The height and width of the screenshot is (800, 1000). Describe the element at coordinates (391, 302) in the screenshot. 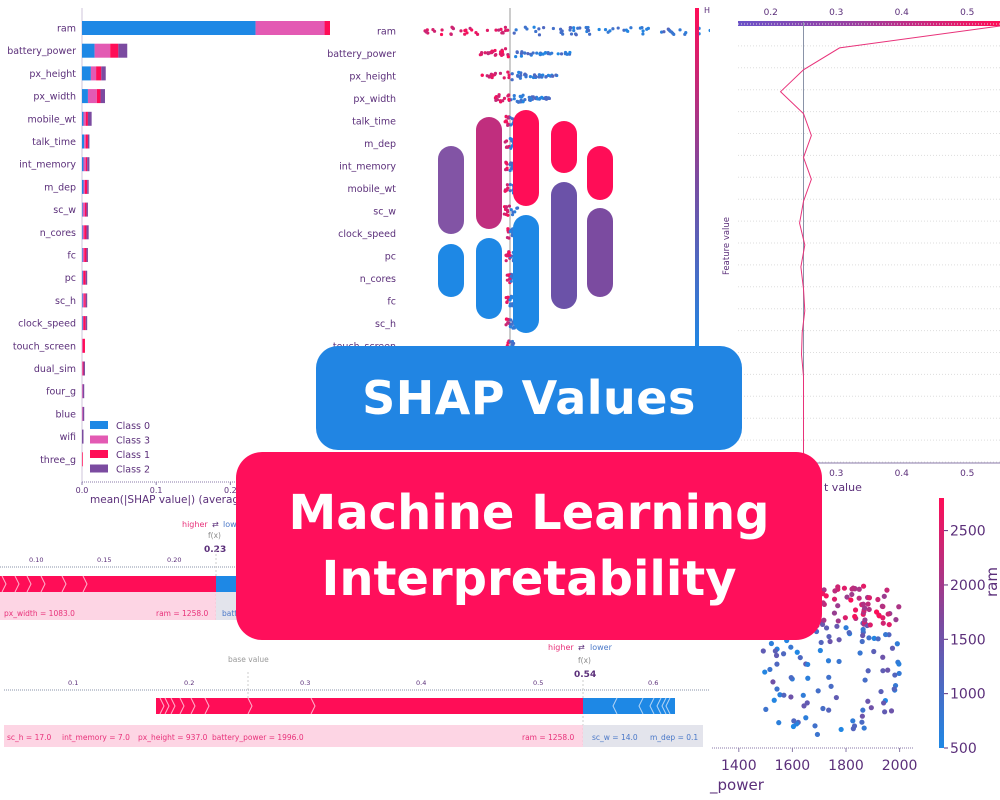

I see `y-tick-label: fc` at that location.